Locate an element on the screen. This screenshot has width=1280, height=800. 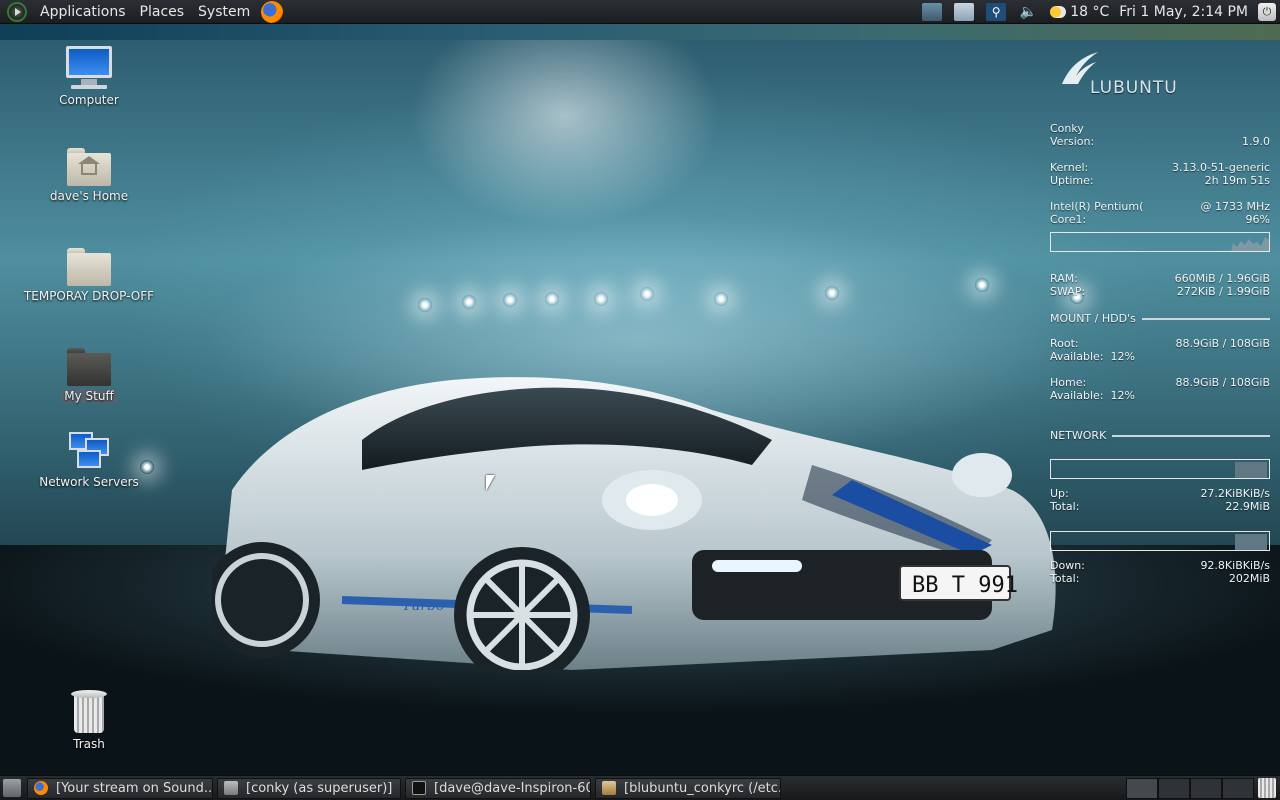
conky-root-row: Root: 88.9GiB / 108GiB is located at coordinates (1160, 343).